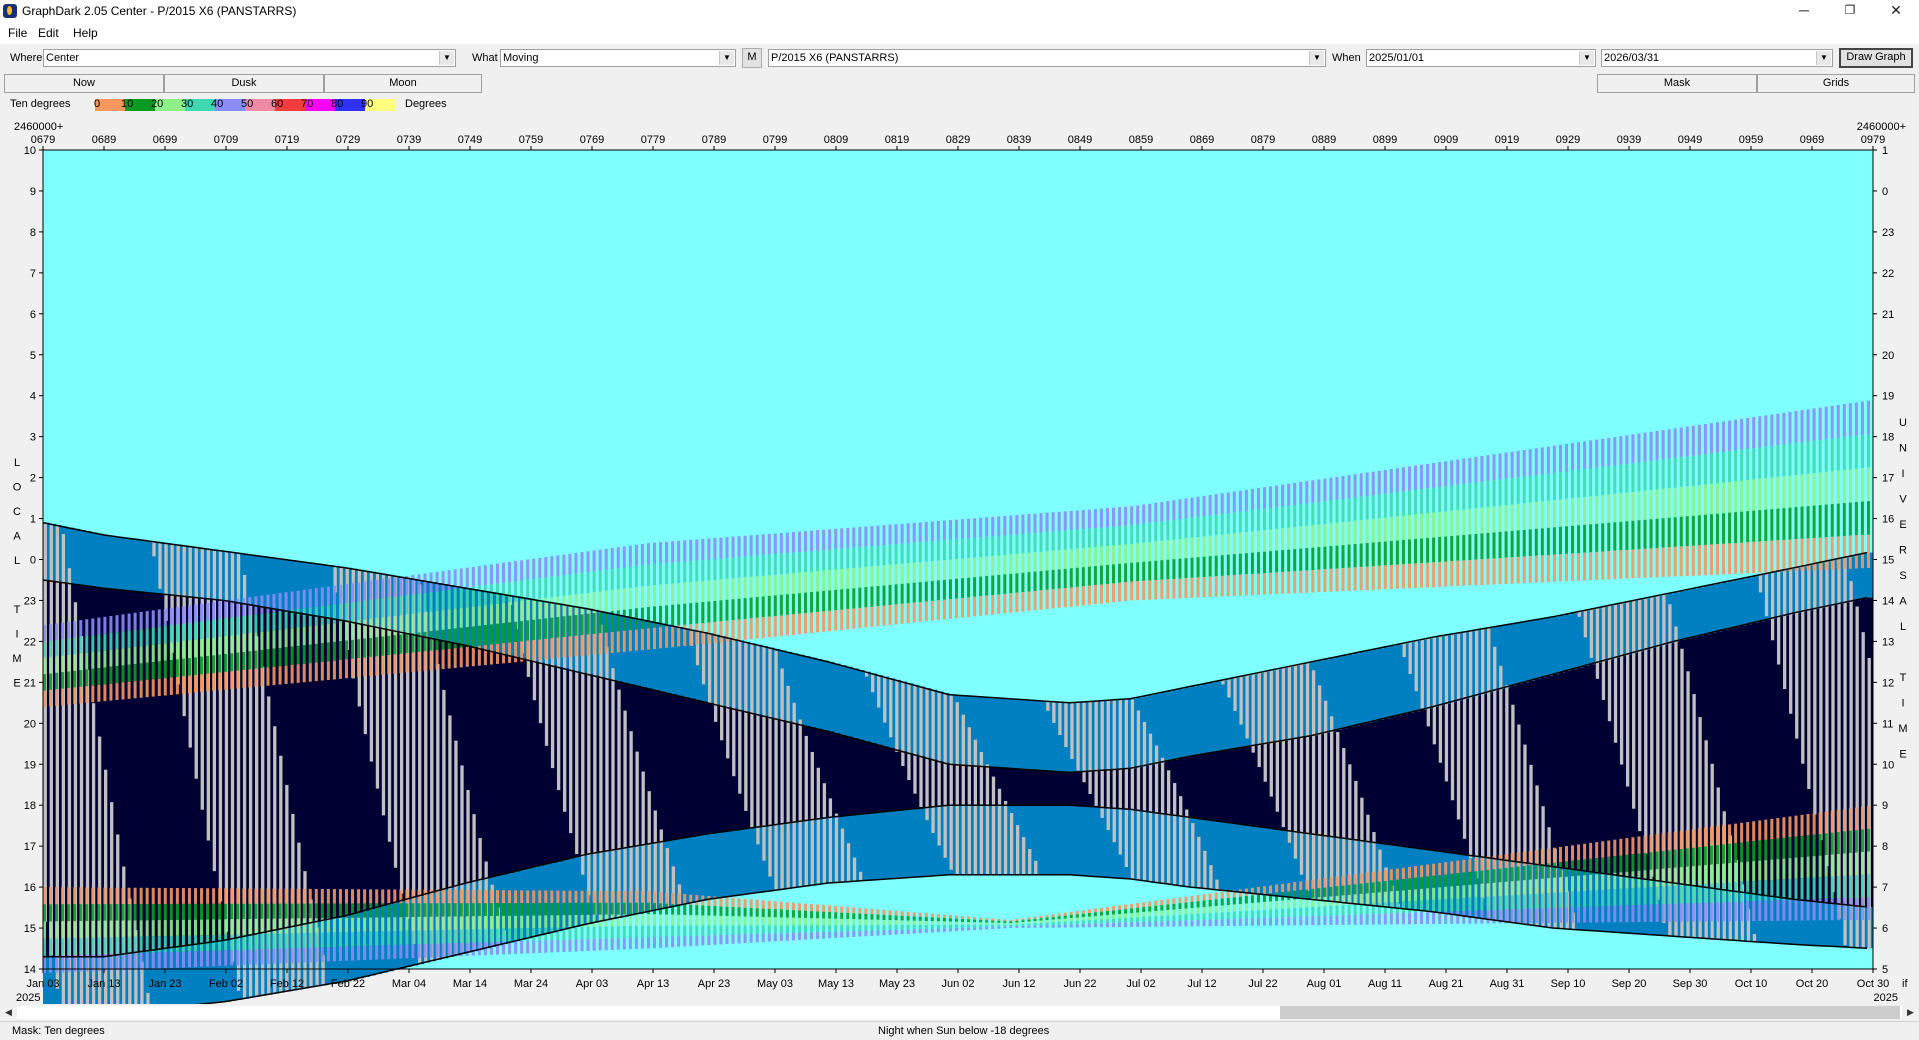 The width and height of the screenshot is (1919, 1040). I want to click on menu-help: Help, so click(85, 33).